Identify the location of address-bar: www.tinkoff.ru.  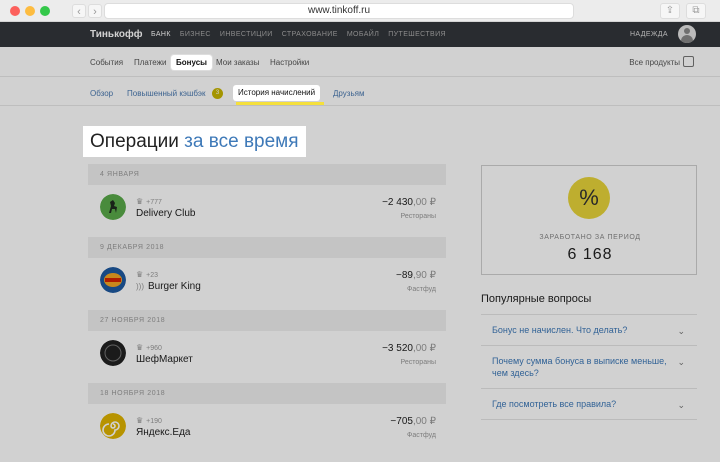
(339, 11).